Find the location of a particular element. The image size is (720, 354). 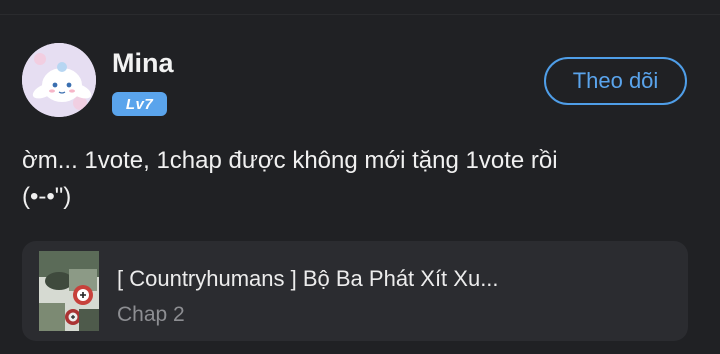

story-chapter: Chap 2 is located at coordinates (151, 315).